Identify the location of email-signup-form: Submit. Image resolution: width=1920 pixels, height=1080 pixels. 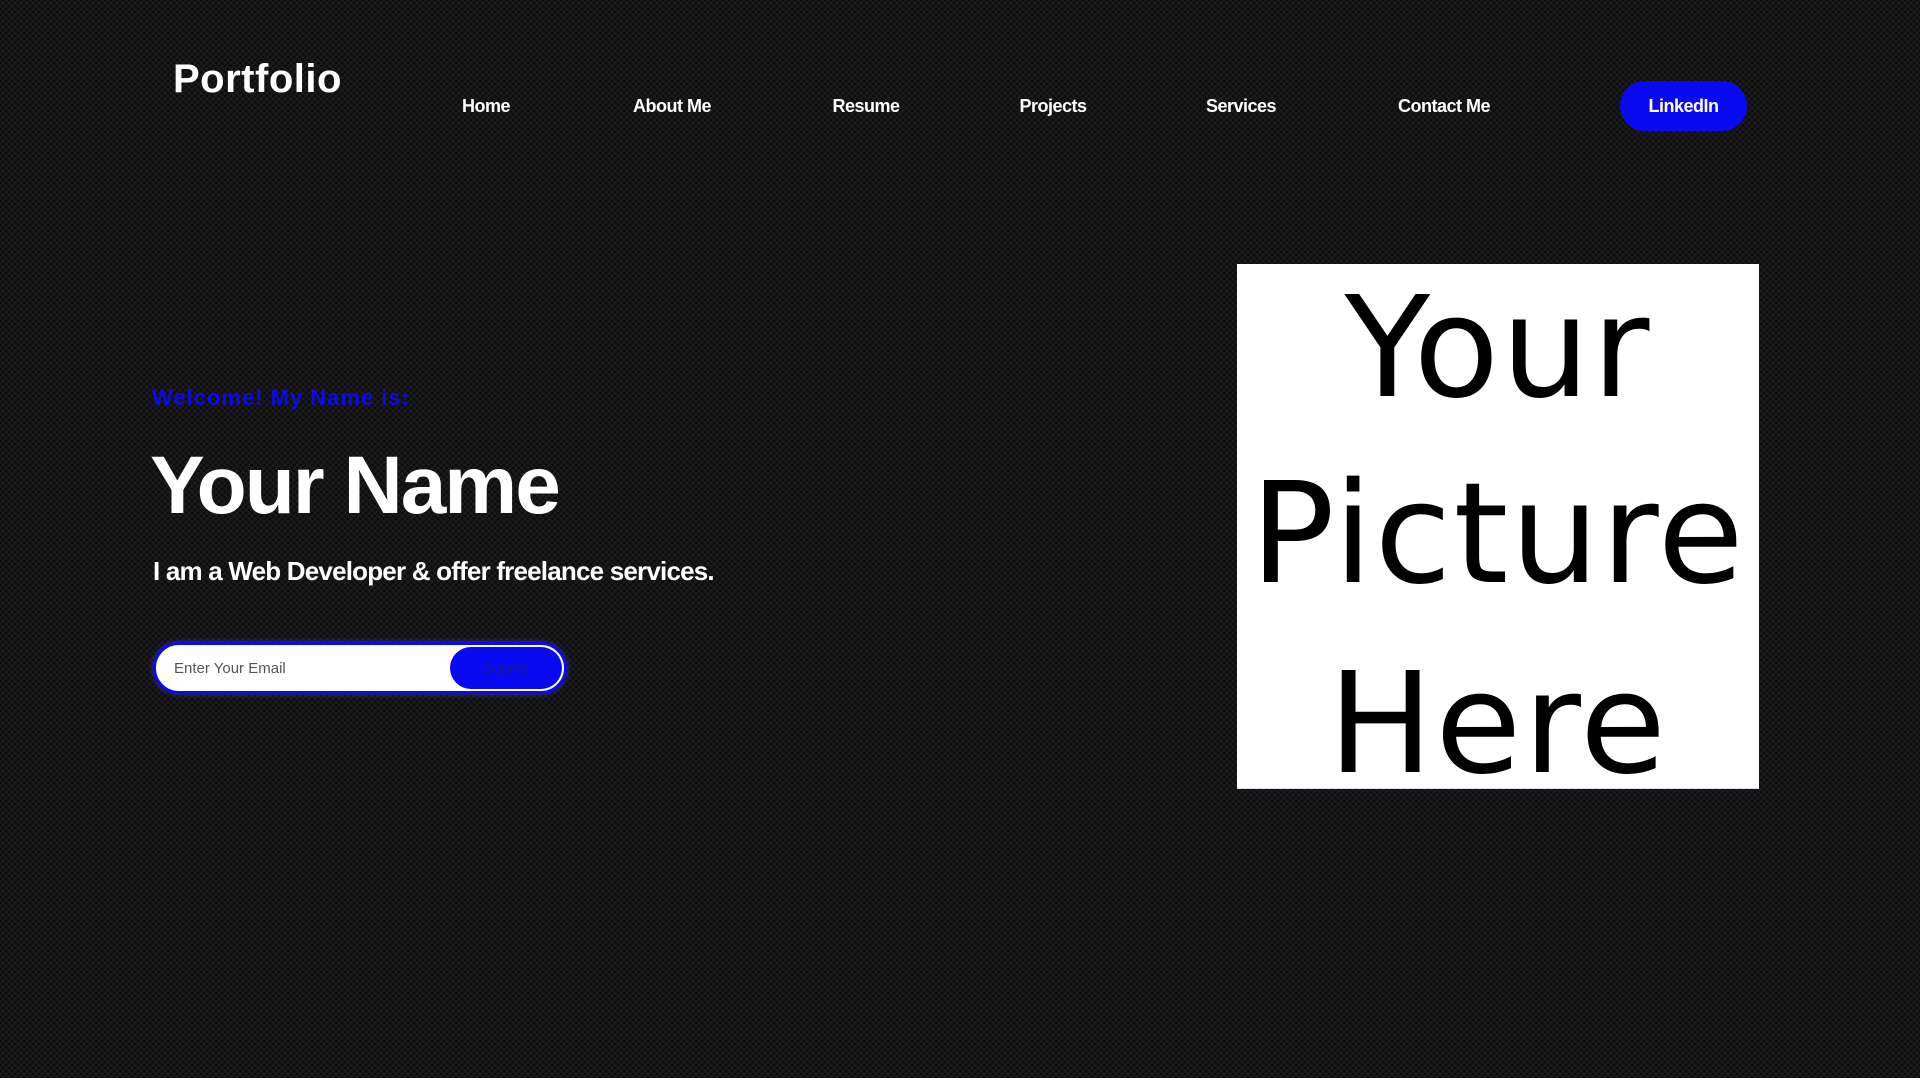
(360, 668).